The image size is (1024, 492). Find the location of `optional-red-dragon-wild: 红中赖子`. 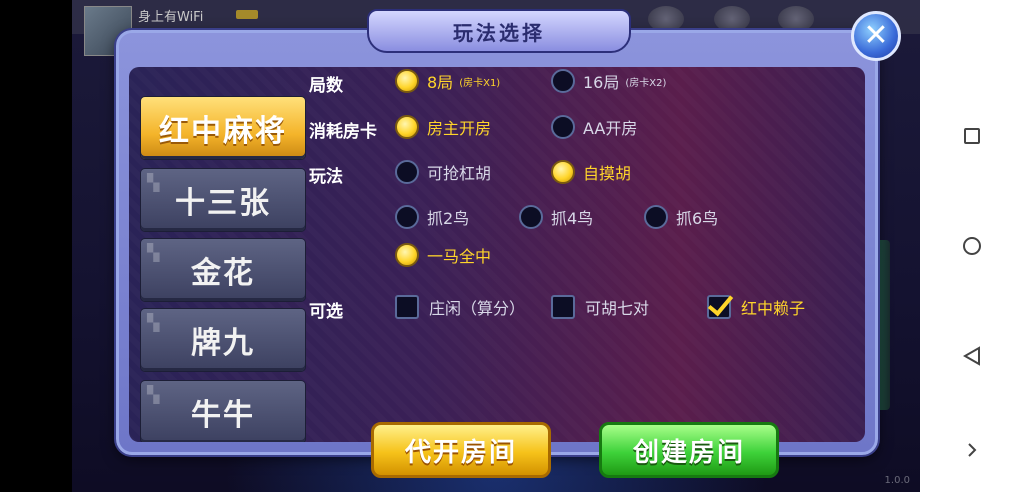

optional-red-dragon-wild: 红中赖子 is located at coordinates (756, 307).